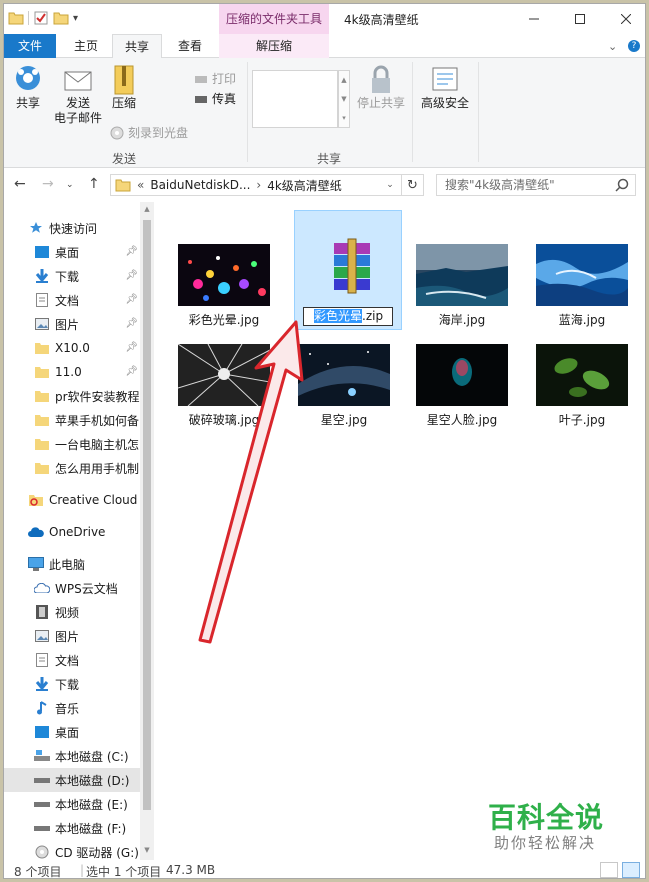  Describe the element at coordinates (72, 372) in the screenshot. I see `nav-folder-11: 11.0 📌︎` at that location.